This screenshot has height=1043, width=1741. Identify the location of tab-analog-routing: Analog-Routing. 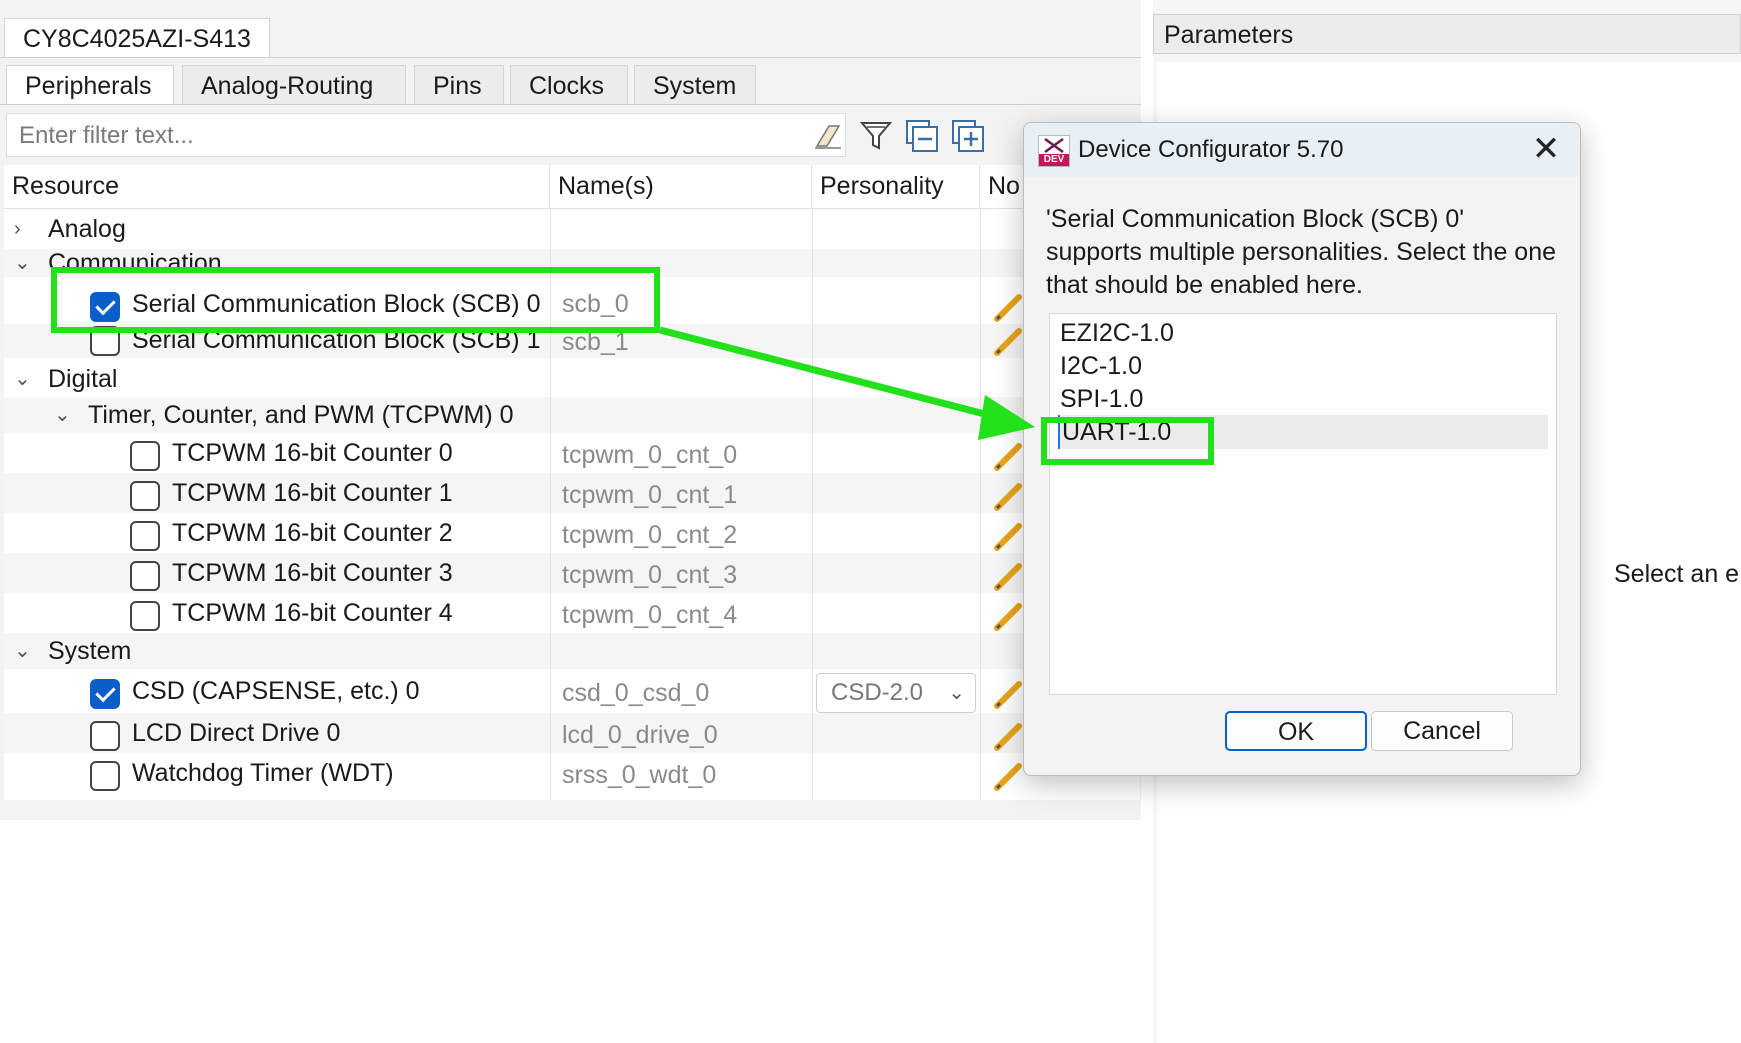
(294, 85).